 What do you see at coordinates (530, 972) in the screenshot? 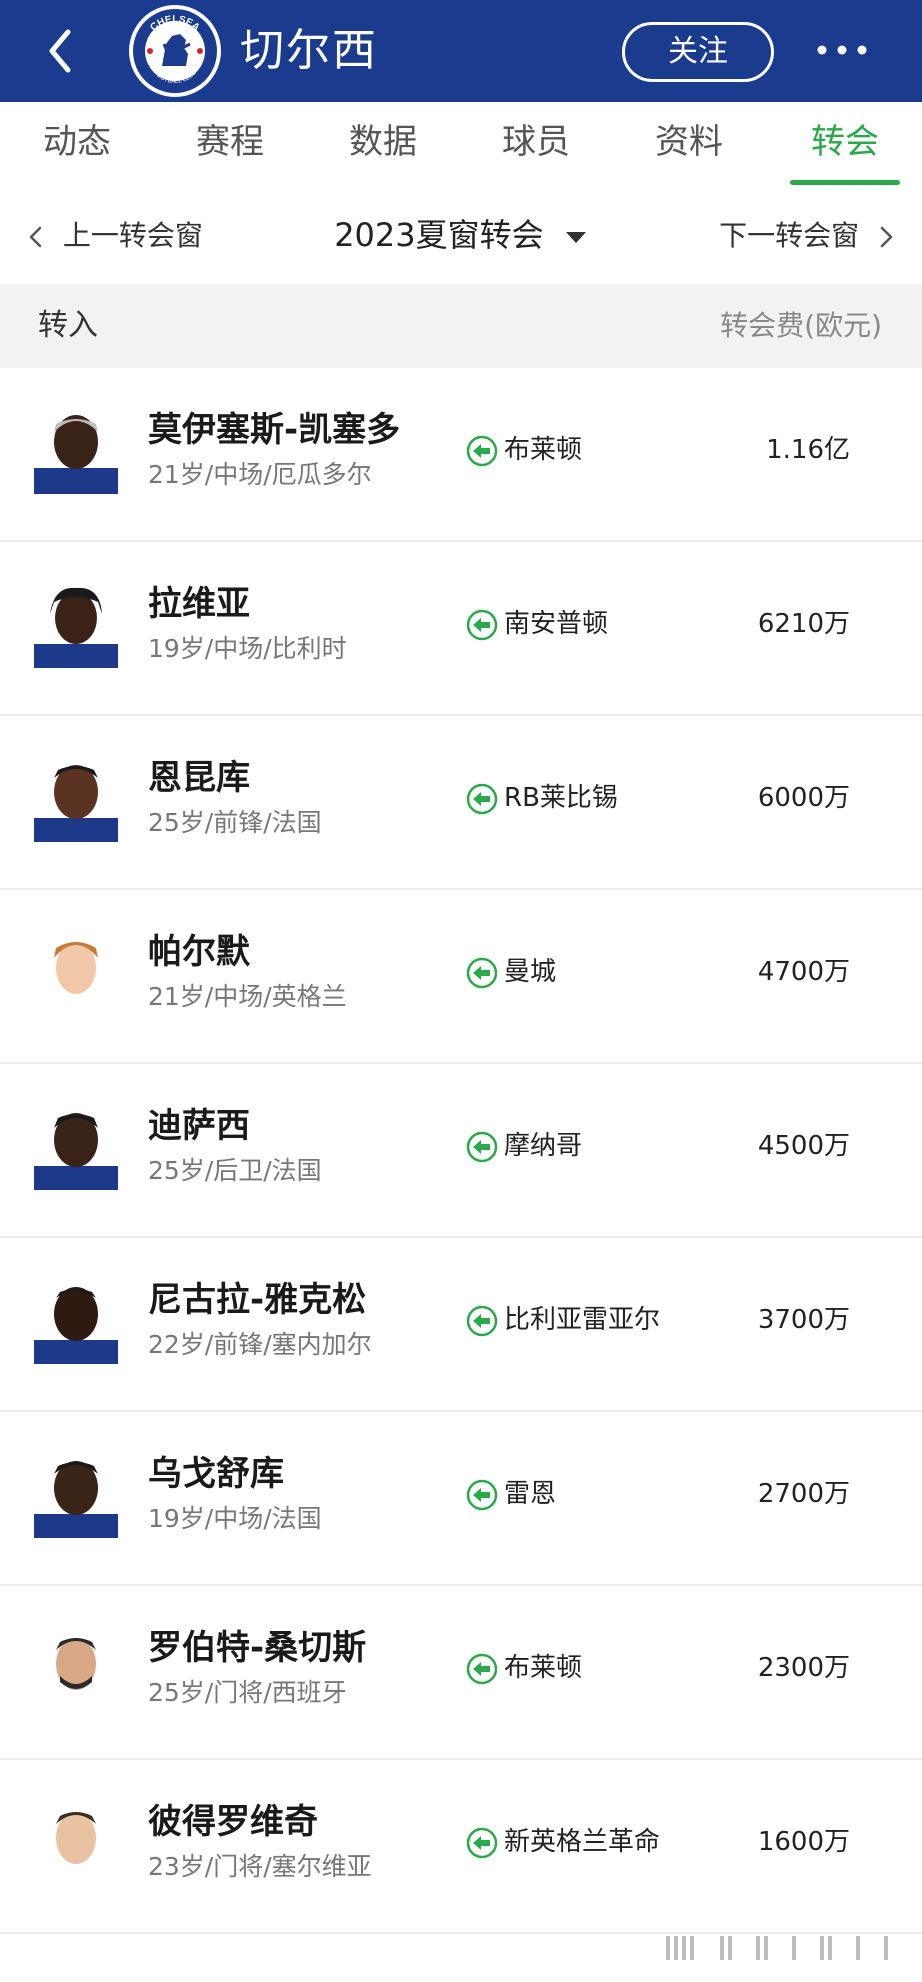
I see `from-club: 曼城` at bounding box center [530, 972].